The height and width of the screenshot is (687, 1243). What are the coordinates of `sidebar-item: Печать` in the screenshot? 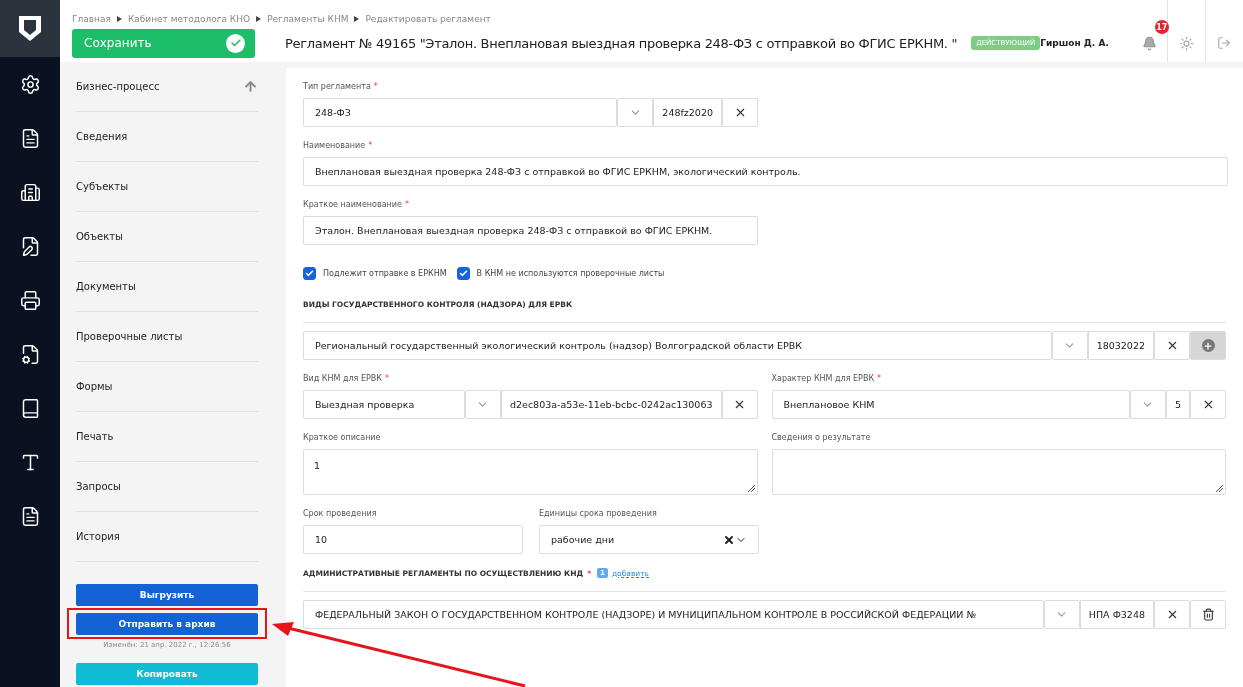 It's located at (167, 437).